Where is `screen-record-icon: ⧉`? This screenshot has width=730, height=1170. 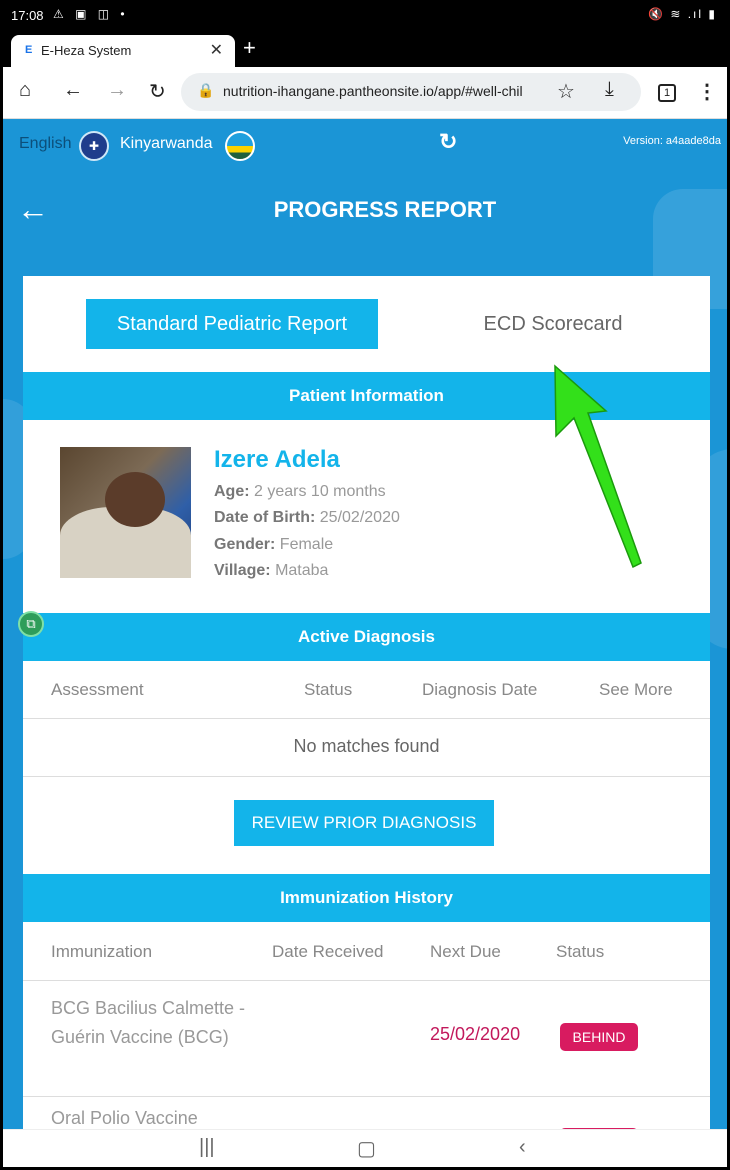 screen-record-icon: ⧉ is located at coordinates (31, 624).